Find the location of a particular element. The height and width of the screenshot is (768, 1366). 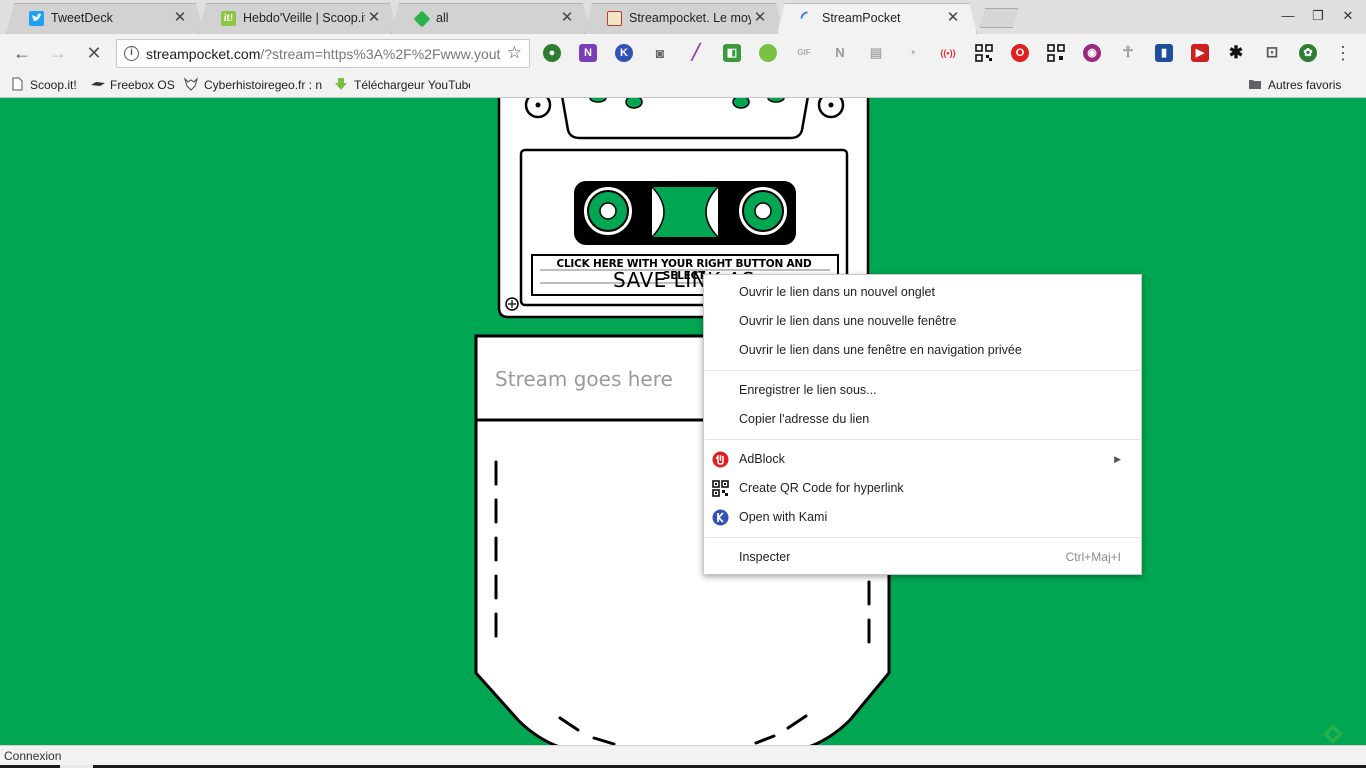

qr-code-icon is located at coordinates (720, 488).